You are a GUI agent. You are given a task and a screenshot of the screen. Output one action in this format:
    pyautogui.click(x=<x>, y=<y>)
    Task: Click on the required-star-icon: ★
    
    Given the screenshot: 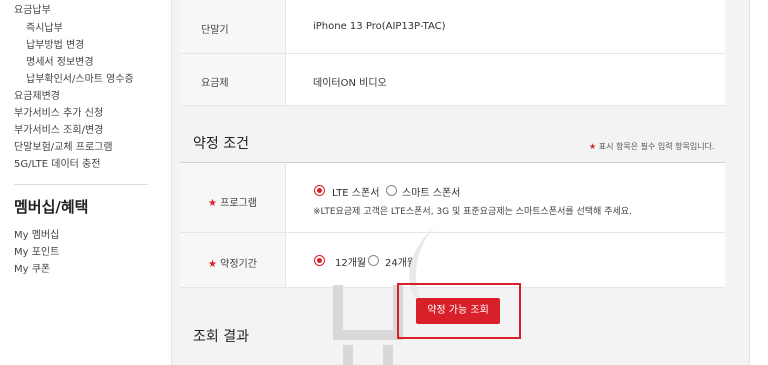 What is the action you would take?
    pyautogui.click(x=593, y=146)
    